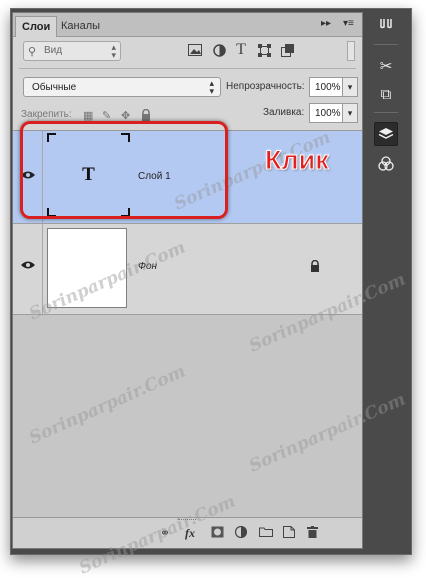 The image size is (426, 578). Describe the element at coordinates (326, 113) in the screenshot. I see `fill-input: 100%` at that location.